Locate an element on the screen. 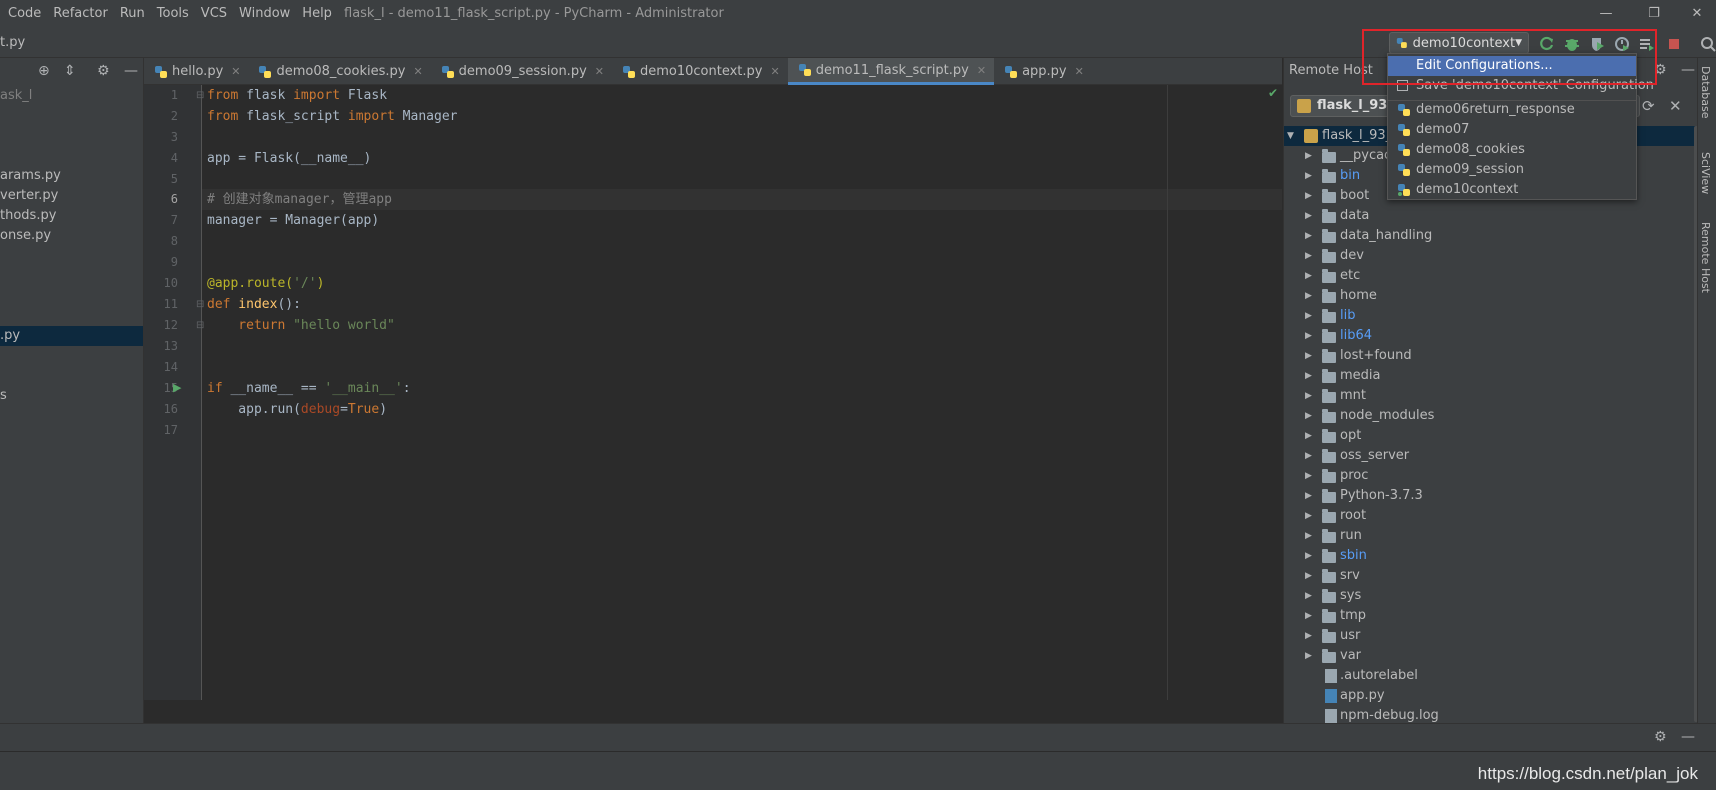  project-item: s is located at coordinates (71, 396).